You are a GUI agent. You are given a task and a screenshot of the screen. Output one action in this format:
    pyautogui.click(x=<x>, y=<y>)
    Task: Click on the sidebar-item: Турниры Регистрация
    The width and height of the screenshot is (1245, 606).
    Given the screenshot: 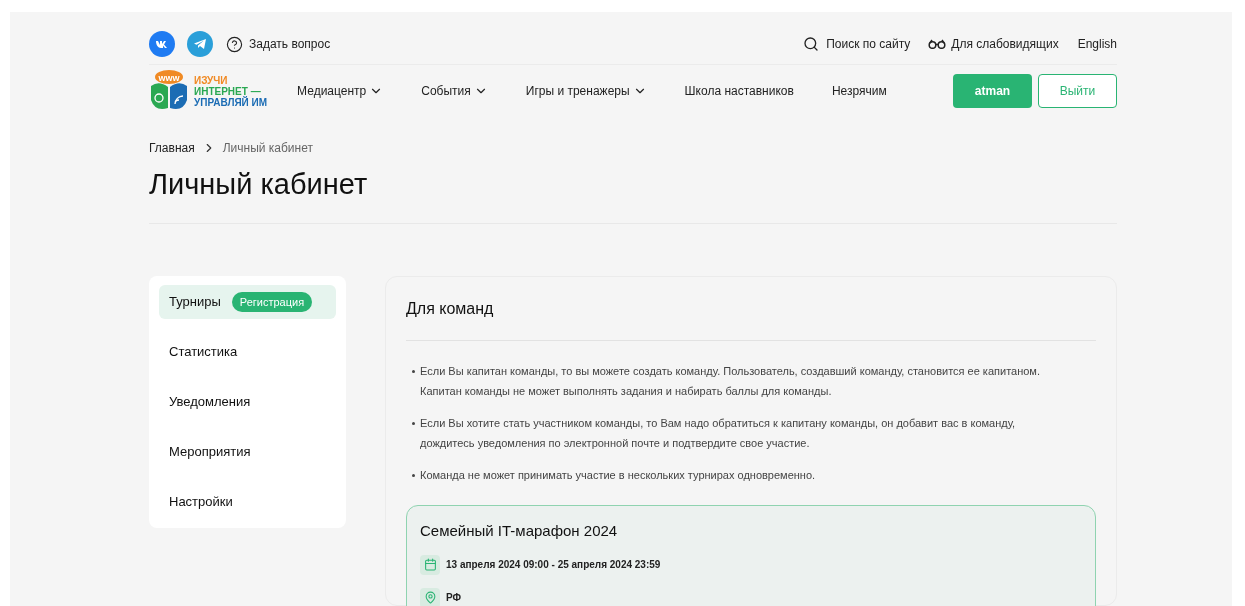 What is the action you would take?
    pyautogui.click(x=247, y=302)
    